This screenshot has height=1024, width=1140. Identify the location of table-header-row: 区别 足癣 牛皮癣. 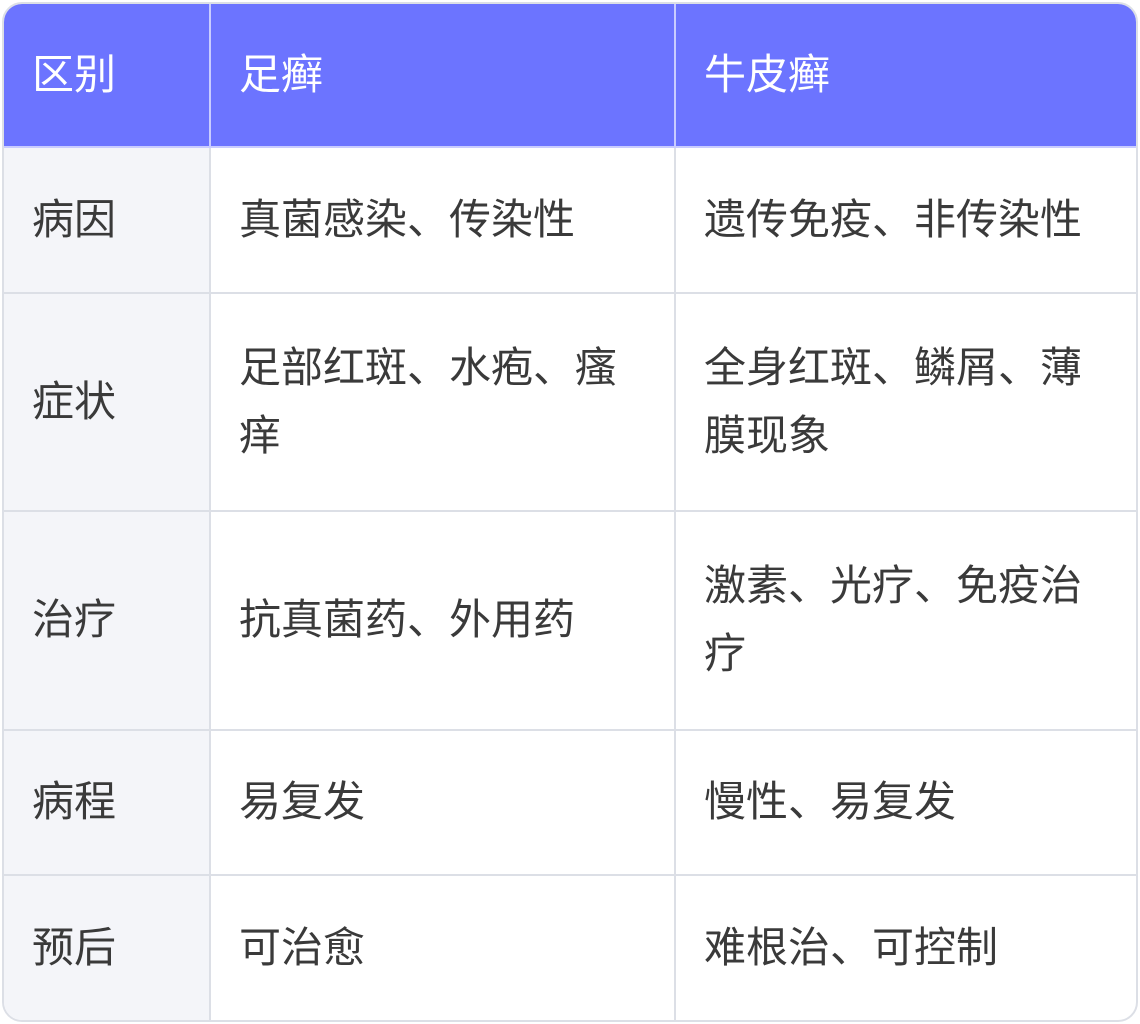
(570, 76).